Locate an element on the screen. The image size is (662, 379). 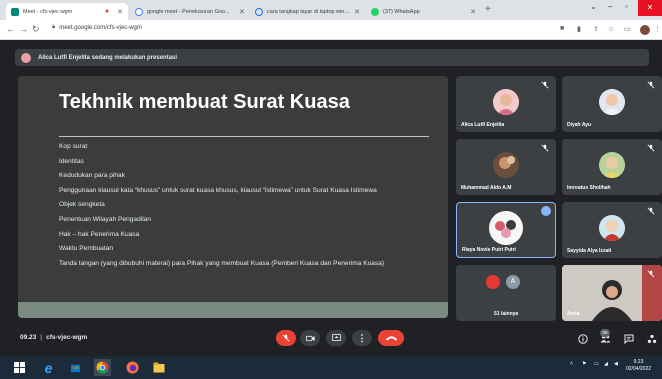
meet-controls-bar: 09.23 | cfs-vjec-wgm ⋮ is located at coordinates (331, 339).